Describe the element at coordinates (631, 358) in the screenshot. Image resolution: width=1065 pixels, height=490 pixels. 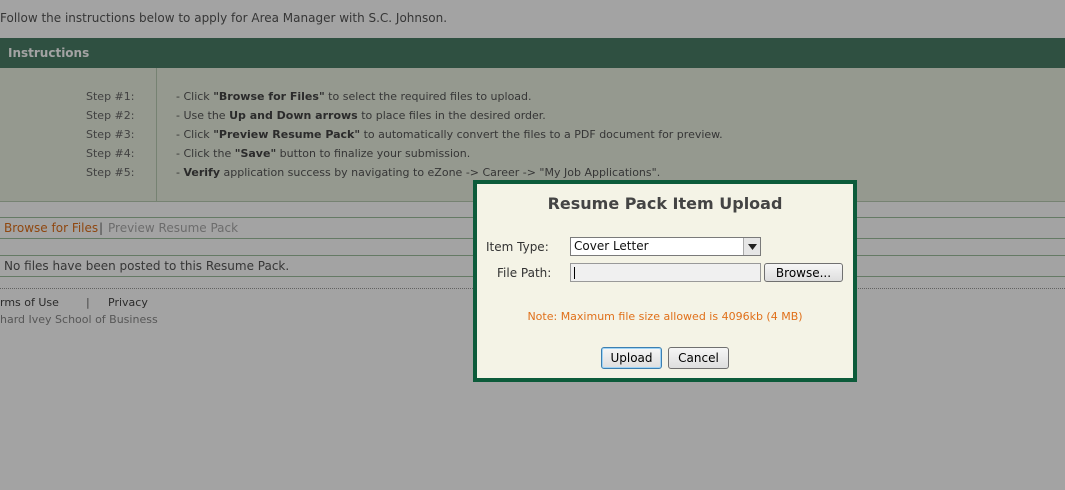
I see `upload-button: Upload` at that location.